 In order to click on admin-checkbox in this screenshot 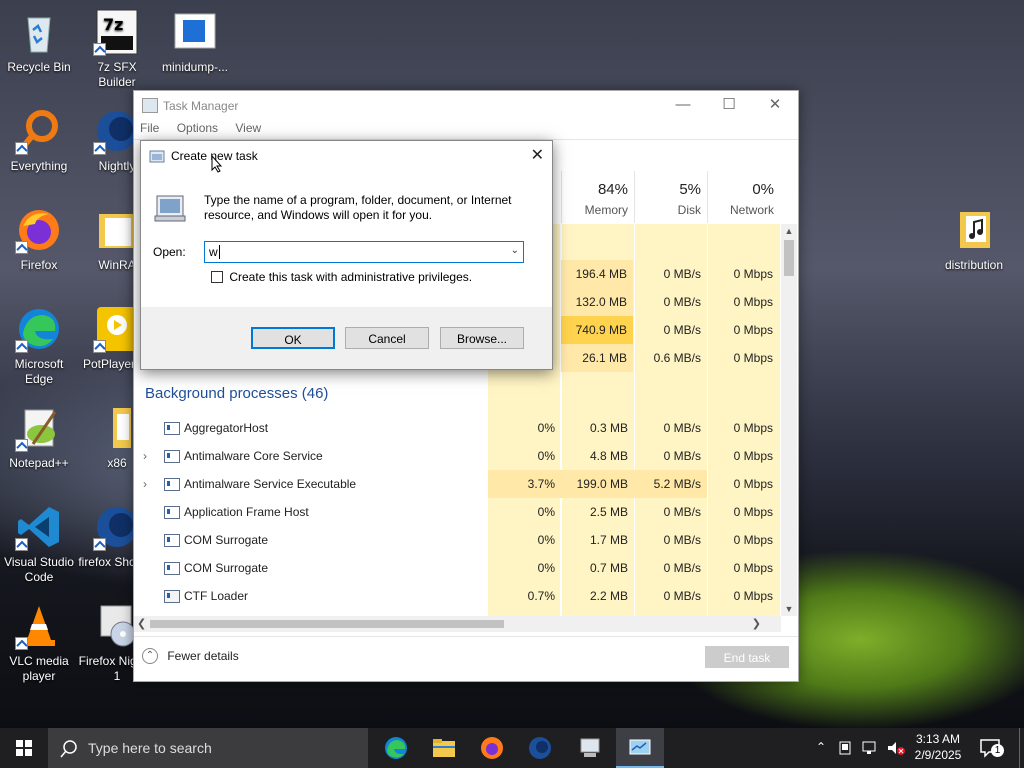, I will do `click(217, 276)`.